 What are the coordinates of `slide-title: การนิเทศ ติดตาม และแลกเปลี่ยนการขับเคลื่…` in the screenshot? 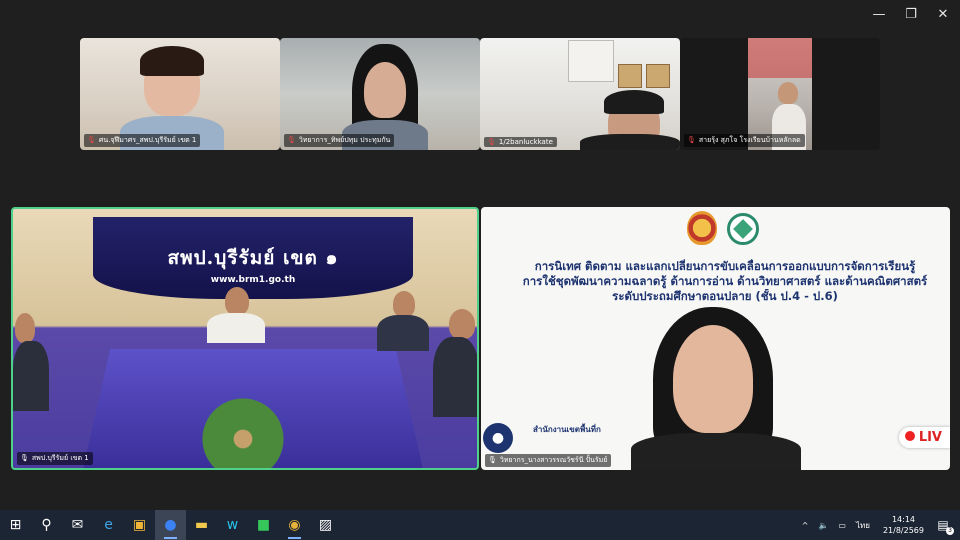 It's located at (725, 281).